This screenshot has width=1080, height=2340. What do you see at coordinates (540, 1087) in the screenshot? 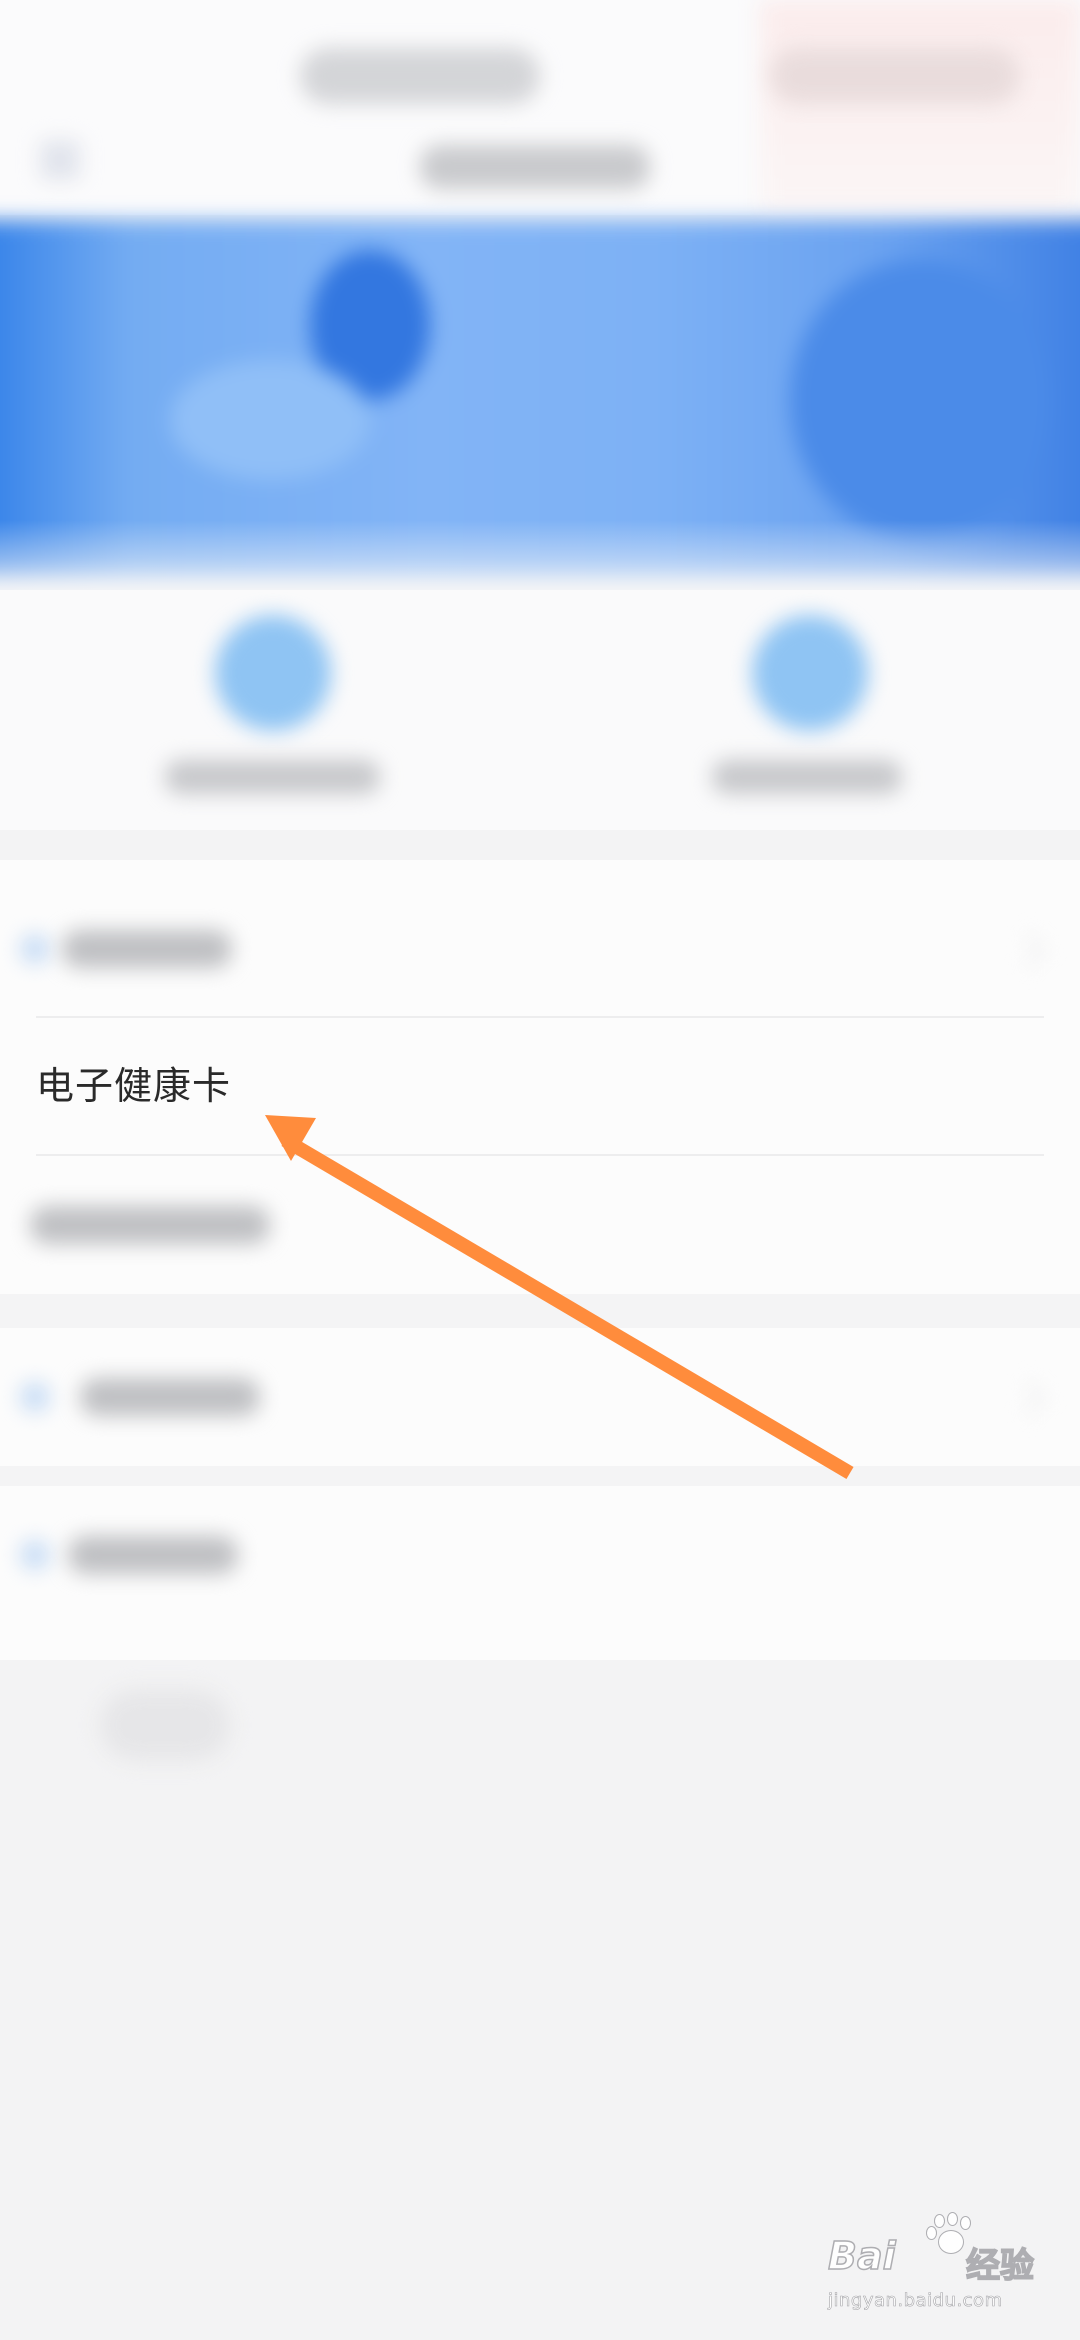
I see `list-item-health-card: 电子健康卡` at bounding box center [540, 1087].